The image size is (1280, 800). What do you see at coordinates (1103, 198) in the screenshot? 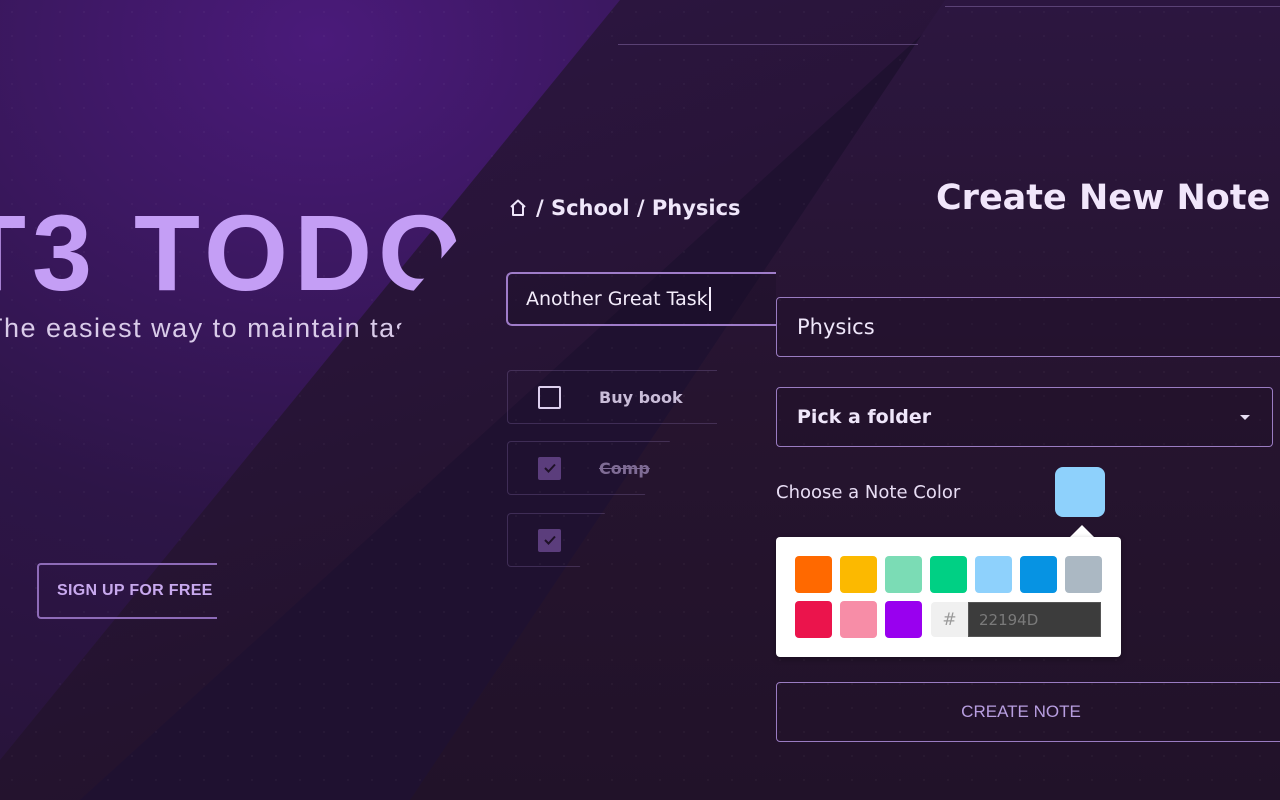
I see `page-title: Create New Note` at bounding box center [1103, 198].